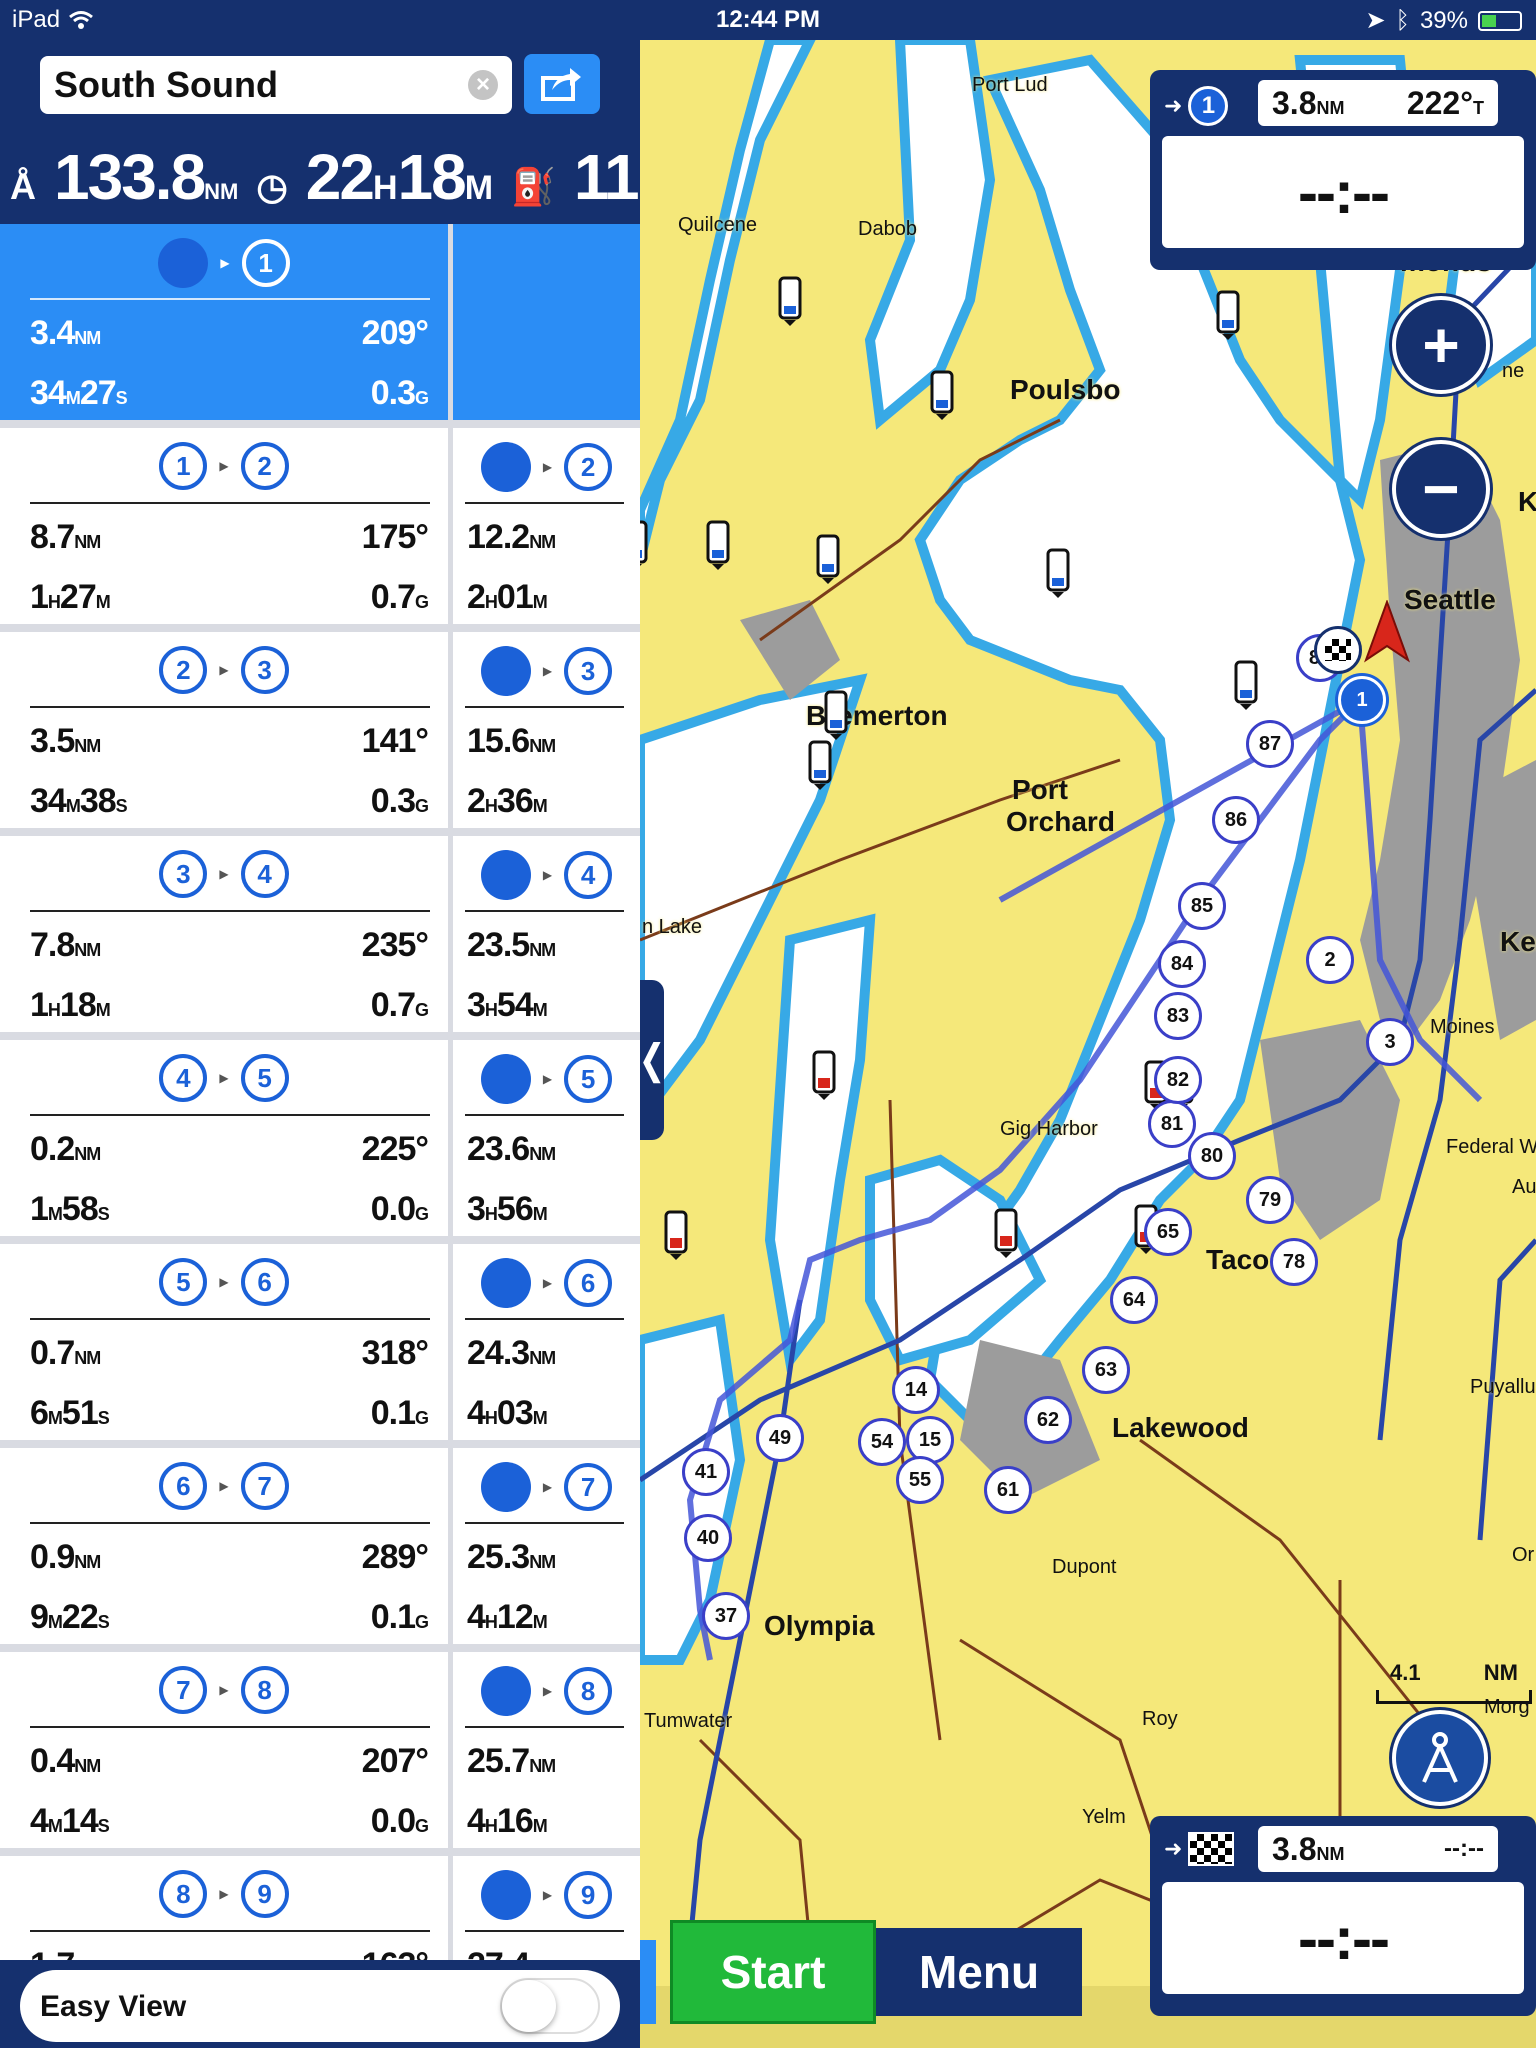 Image resolution: width=1536 pixels, height=2048 pixels. I want to click on map-waypoint: 85, so click(1202, 906).